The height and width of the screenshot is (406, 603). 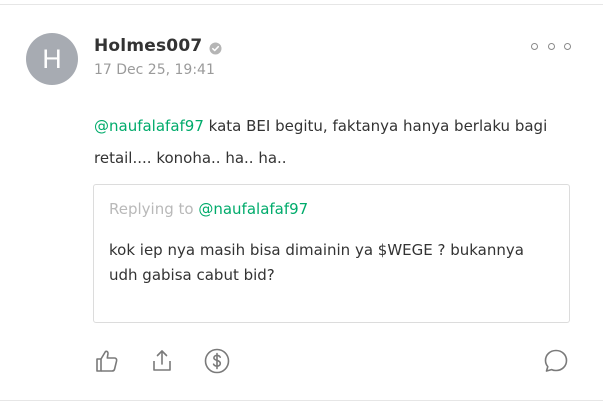 I want to click on more-options-icon, so click(x=551, y=46).